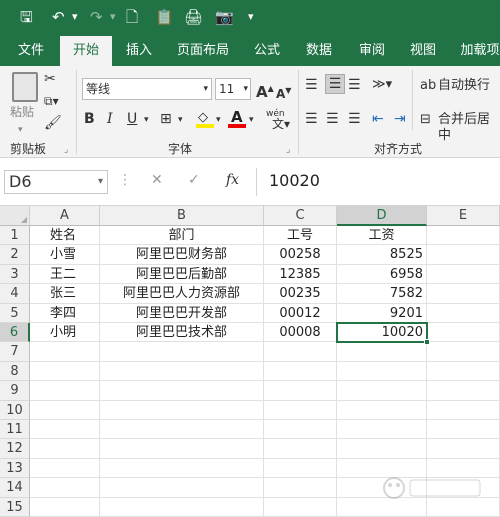  Describe the element at coordinates (182, 333) in the screenshot. I see `cell-b6: 阿里巴巴技术部` at that location.